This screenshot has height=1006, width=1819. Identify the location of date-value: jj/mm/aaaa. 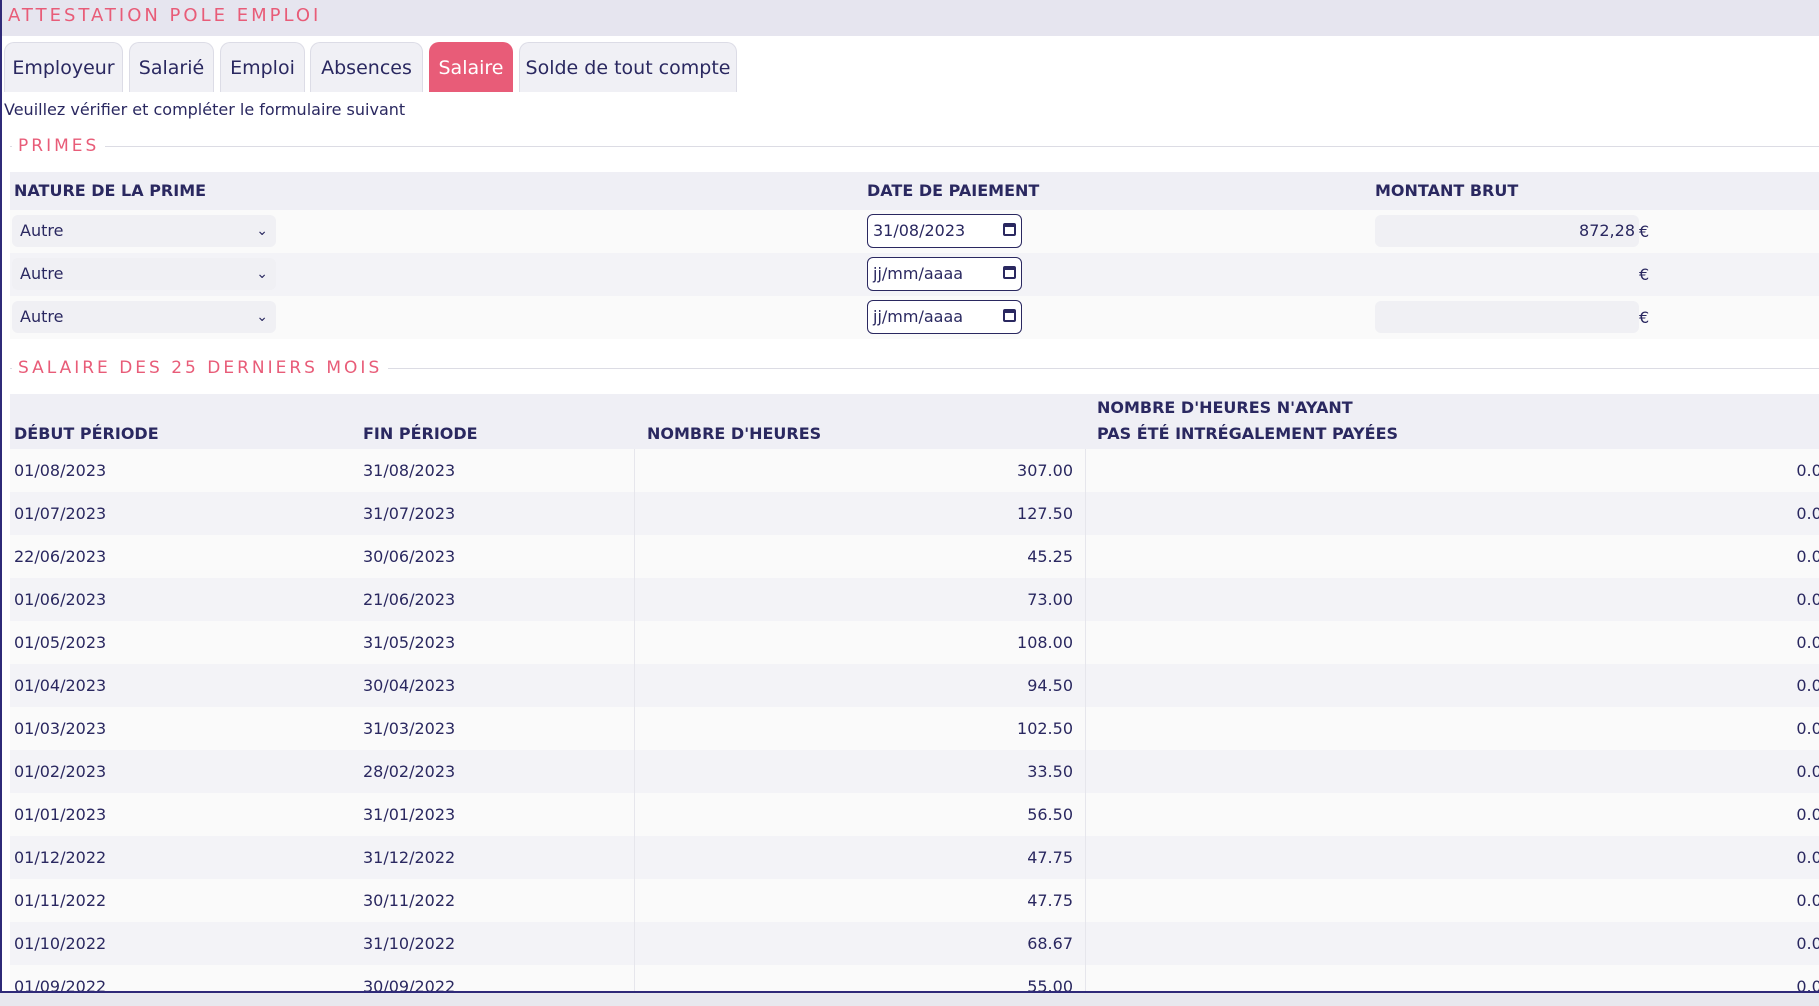
(918, 273).